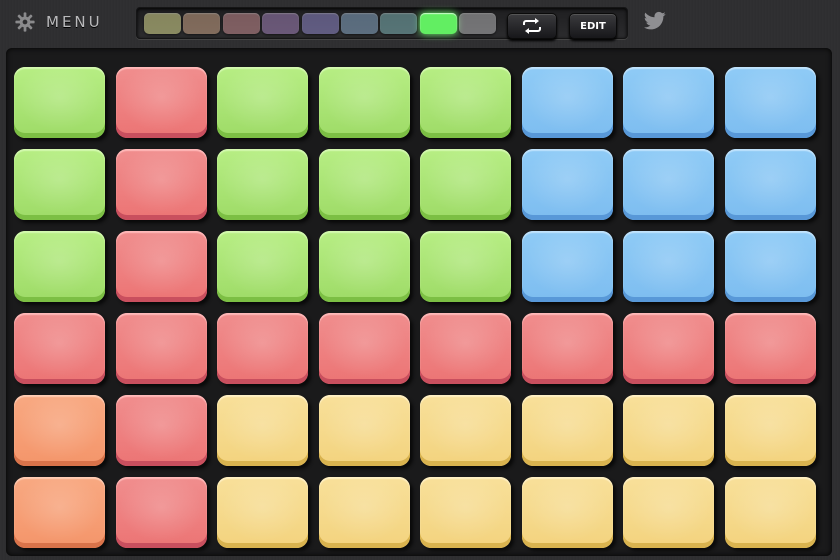 The image size is (840, 560). Describe the element at coordinates (25, 22) in the screenshot. I see `gear-icon` at that location.